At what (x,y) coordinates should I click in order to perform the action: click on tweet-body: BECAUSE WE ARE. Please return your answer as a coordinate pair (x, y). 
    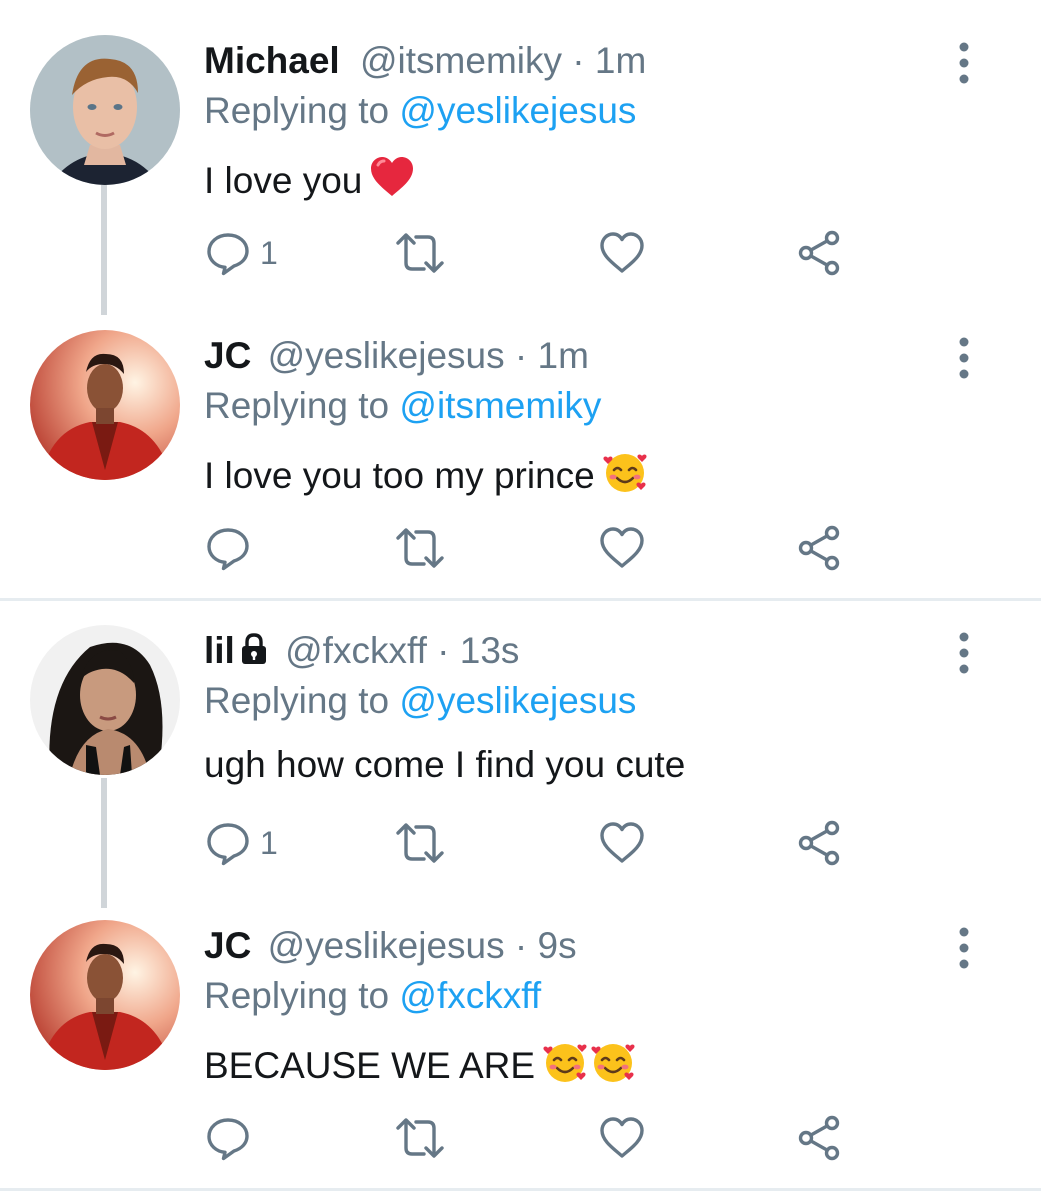
    Looking at the image, I should click on (370, 1065).